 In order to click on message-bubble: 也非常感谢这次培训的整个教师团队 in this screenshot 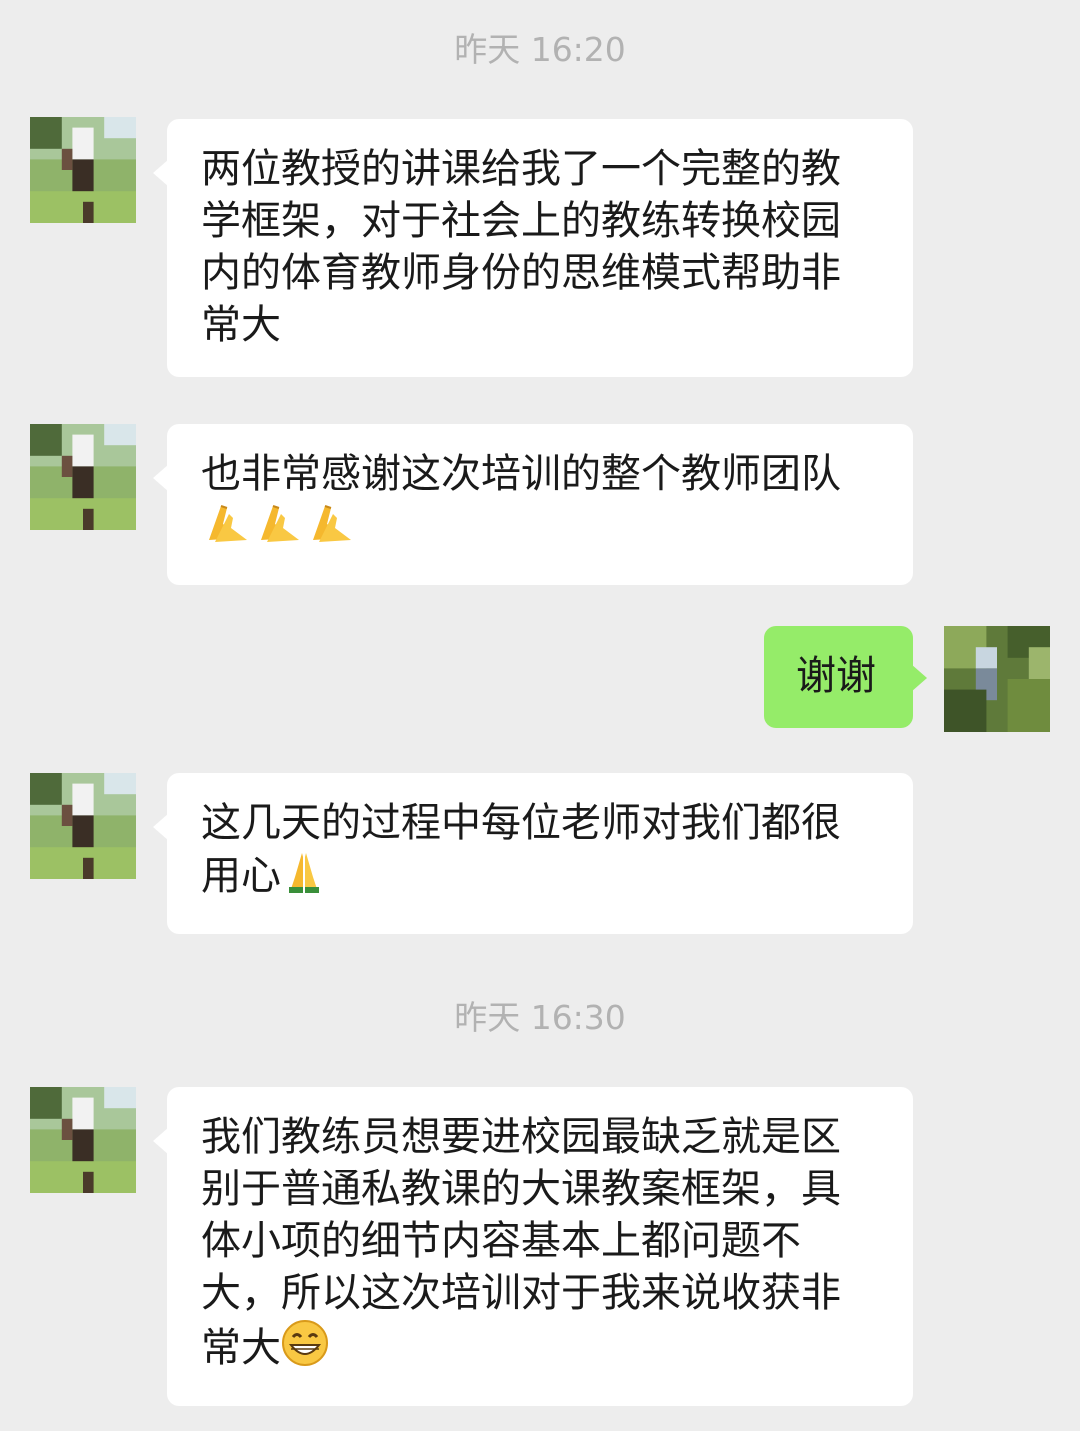, I will do `click(533, 504)`.